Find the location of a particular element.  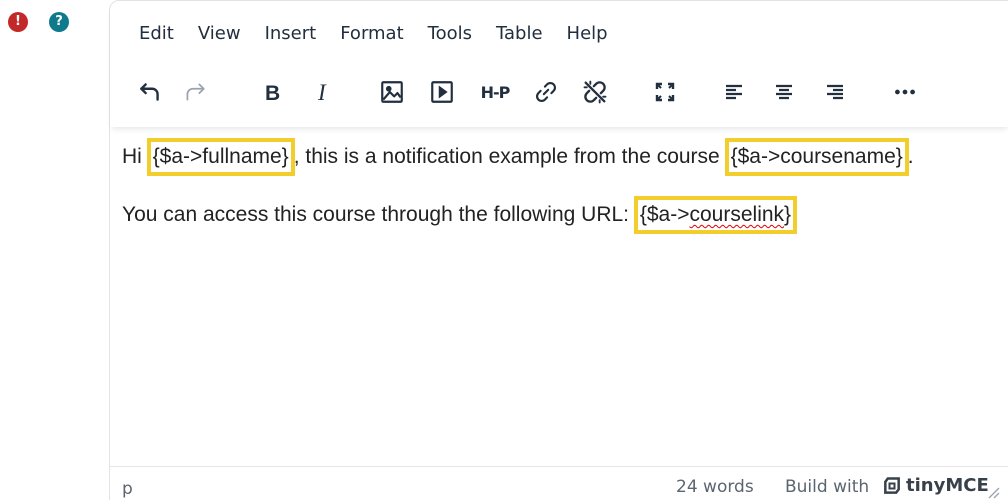

insert-image-button is located at coordinates (392, 92).